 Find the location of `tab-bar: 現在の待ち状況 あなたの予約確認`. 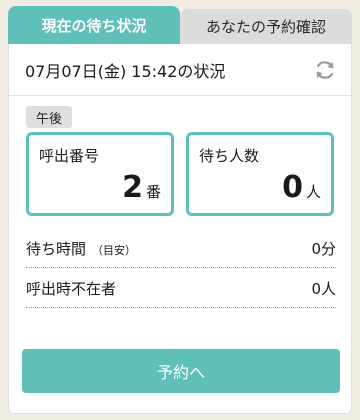

tab-bar: 現在の待ち状況 あなたの予約確認 is located at coordinates (180, 25).